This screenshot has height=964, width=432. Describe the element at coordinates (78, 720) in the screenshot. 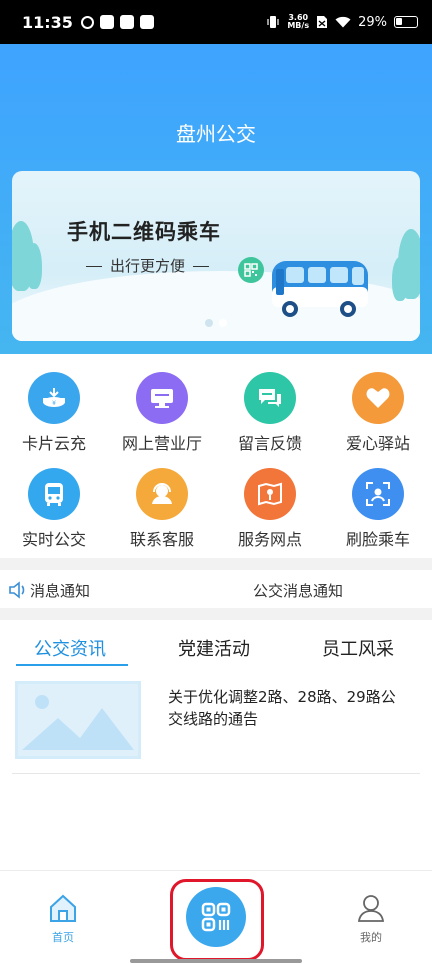

I see `image-placeholder-icon` at that location.